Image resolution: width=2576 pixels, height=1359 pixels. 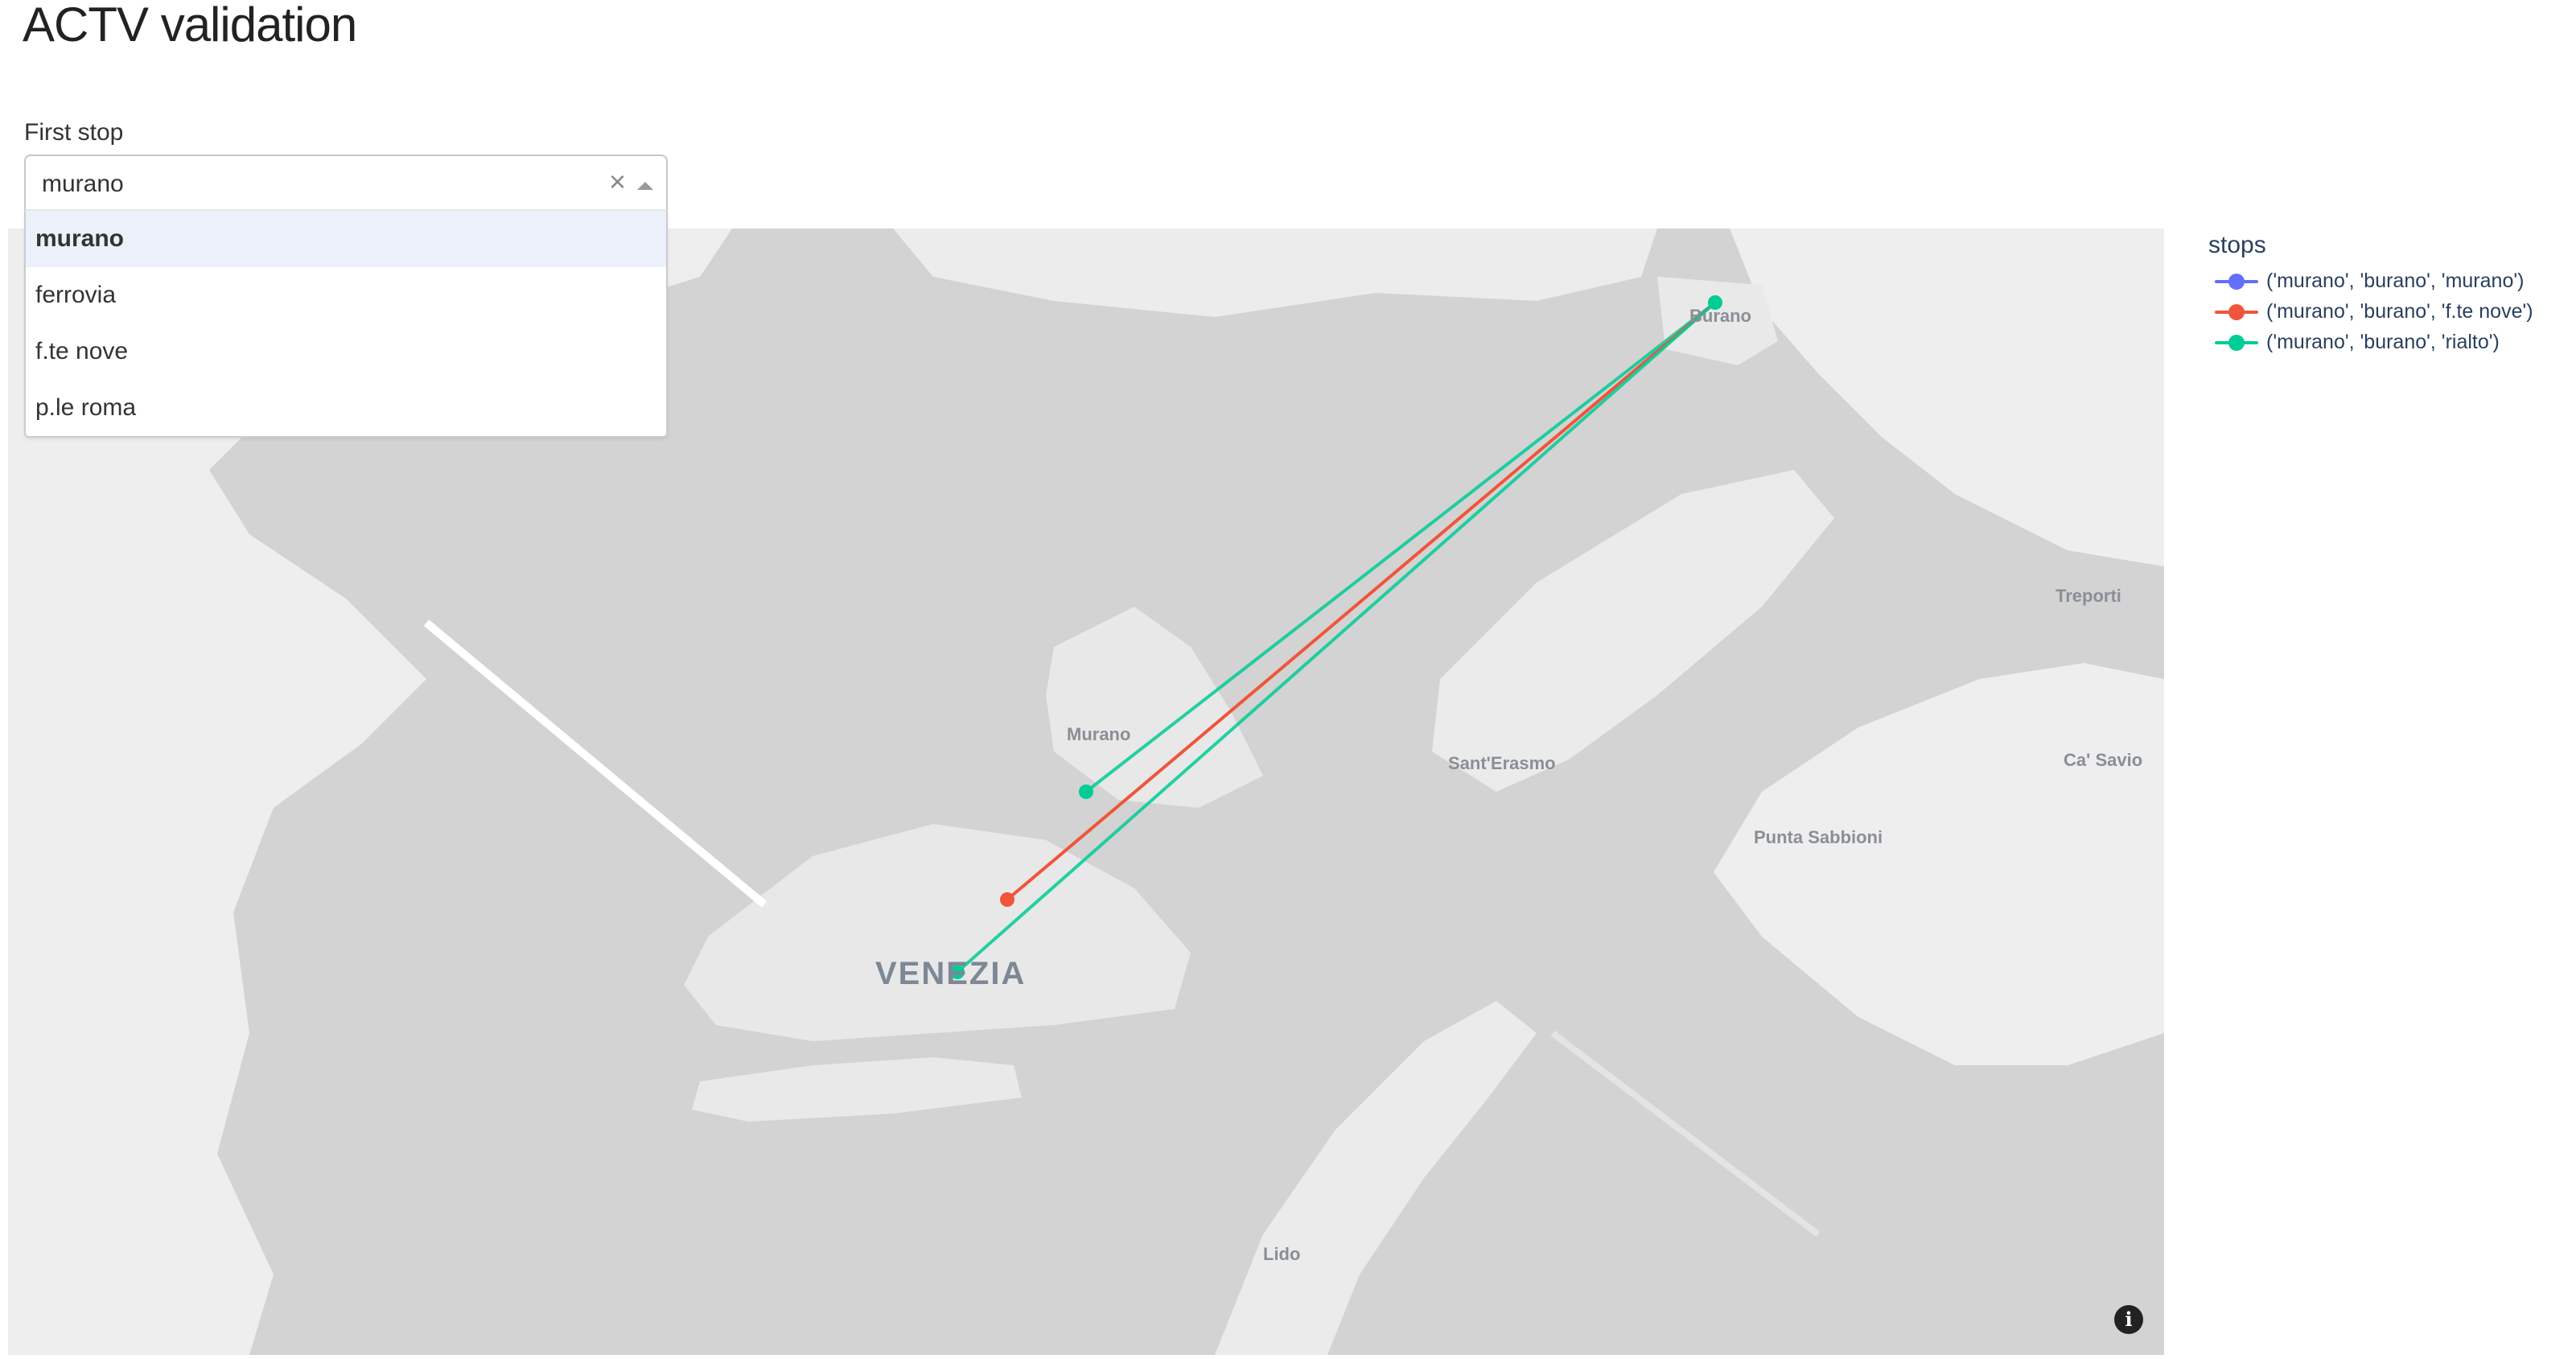 I want to click on map-label-burano: Burano, so click(x=1720, y=316).